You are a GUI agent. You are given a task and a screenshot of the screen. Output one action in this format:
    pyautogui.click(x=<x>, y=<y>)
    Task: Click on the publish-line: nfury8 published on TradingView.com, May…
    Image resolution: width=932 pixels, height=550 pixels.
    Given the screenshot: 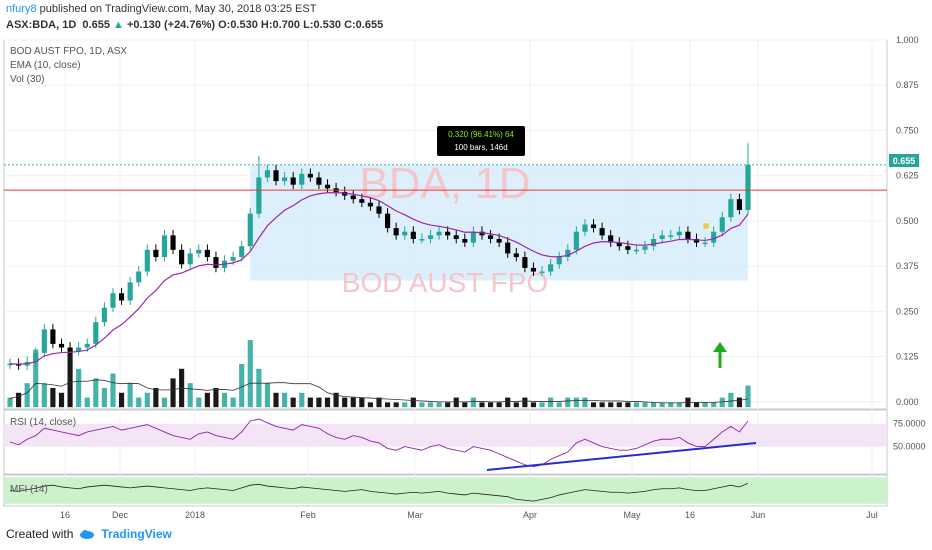 What is the action you would take?
    pyautogui.click(x=161, y=9)
    